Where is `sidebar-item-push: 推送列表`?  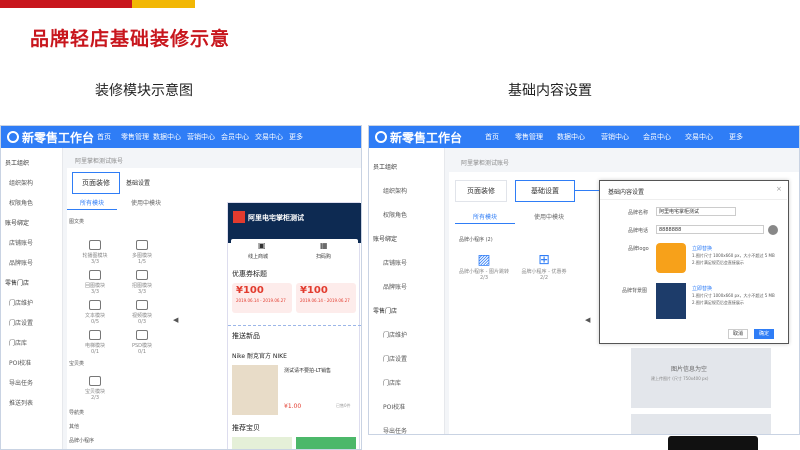 sidebar-item-push: 推送列表 is located at coordinates (21, 402).